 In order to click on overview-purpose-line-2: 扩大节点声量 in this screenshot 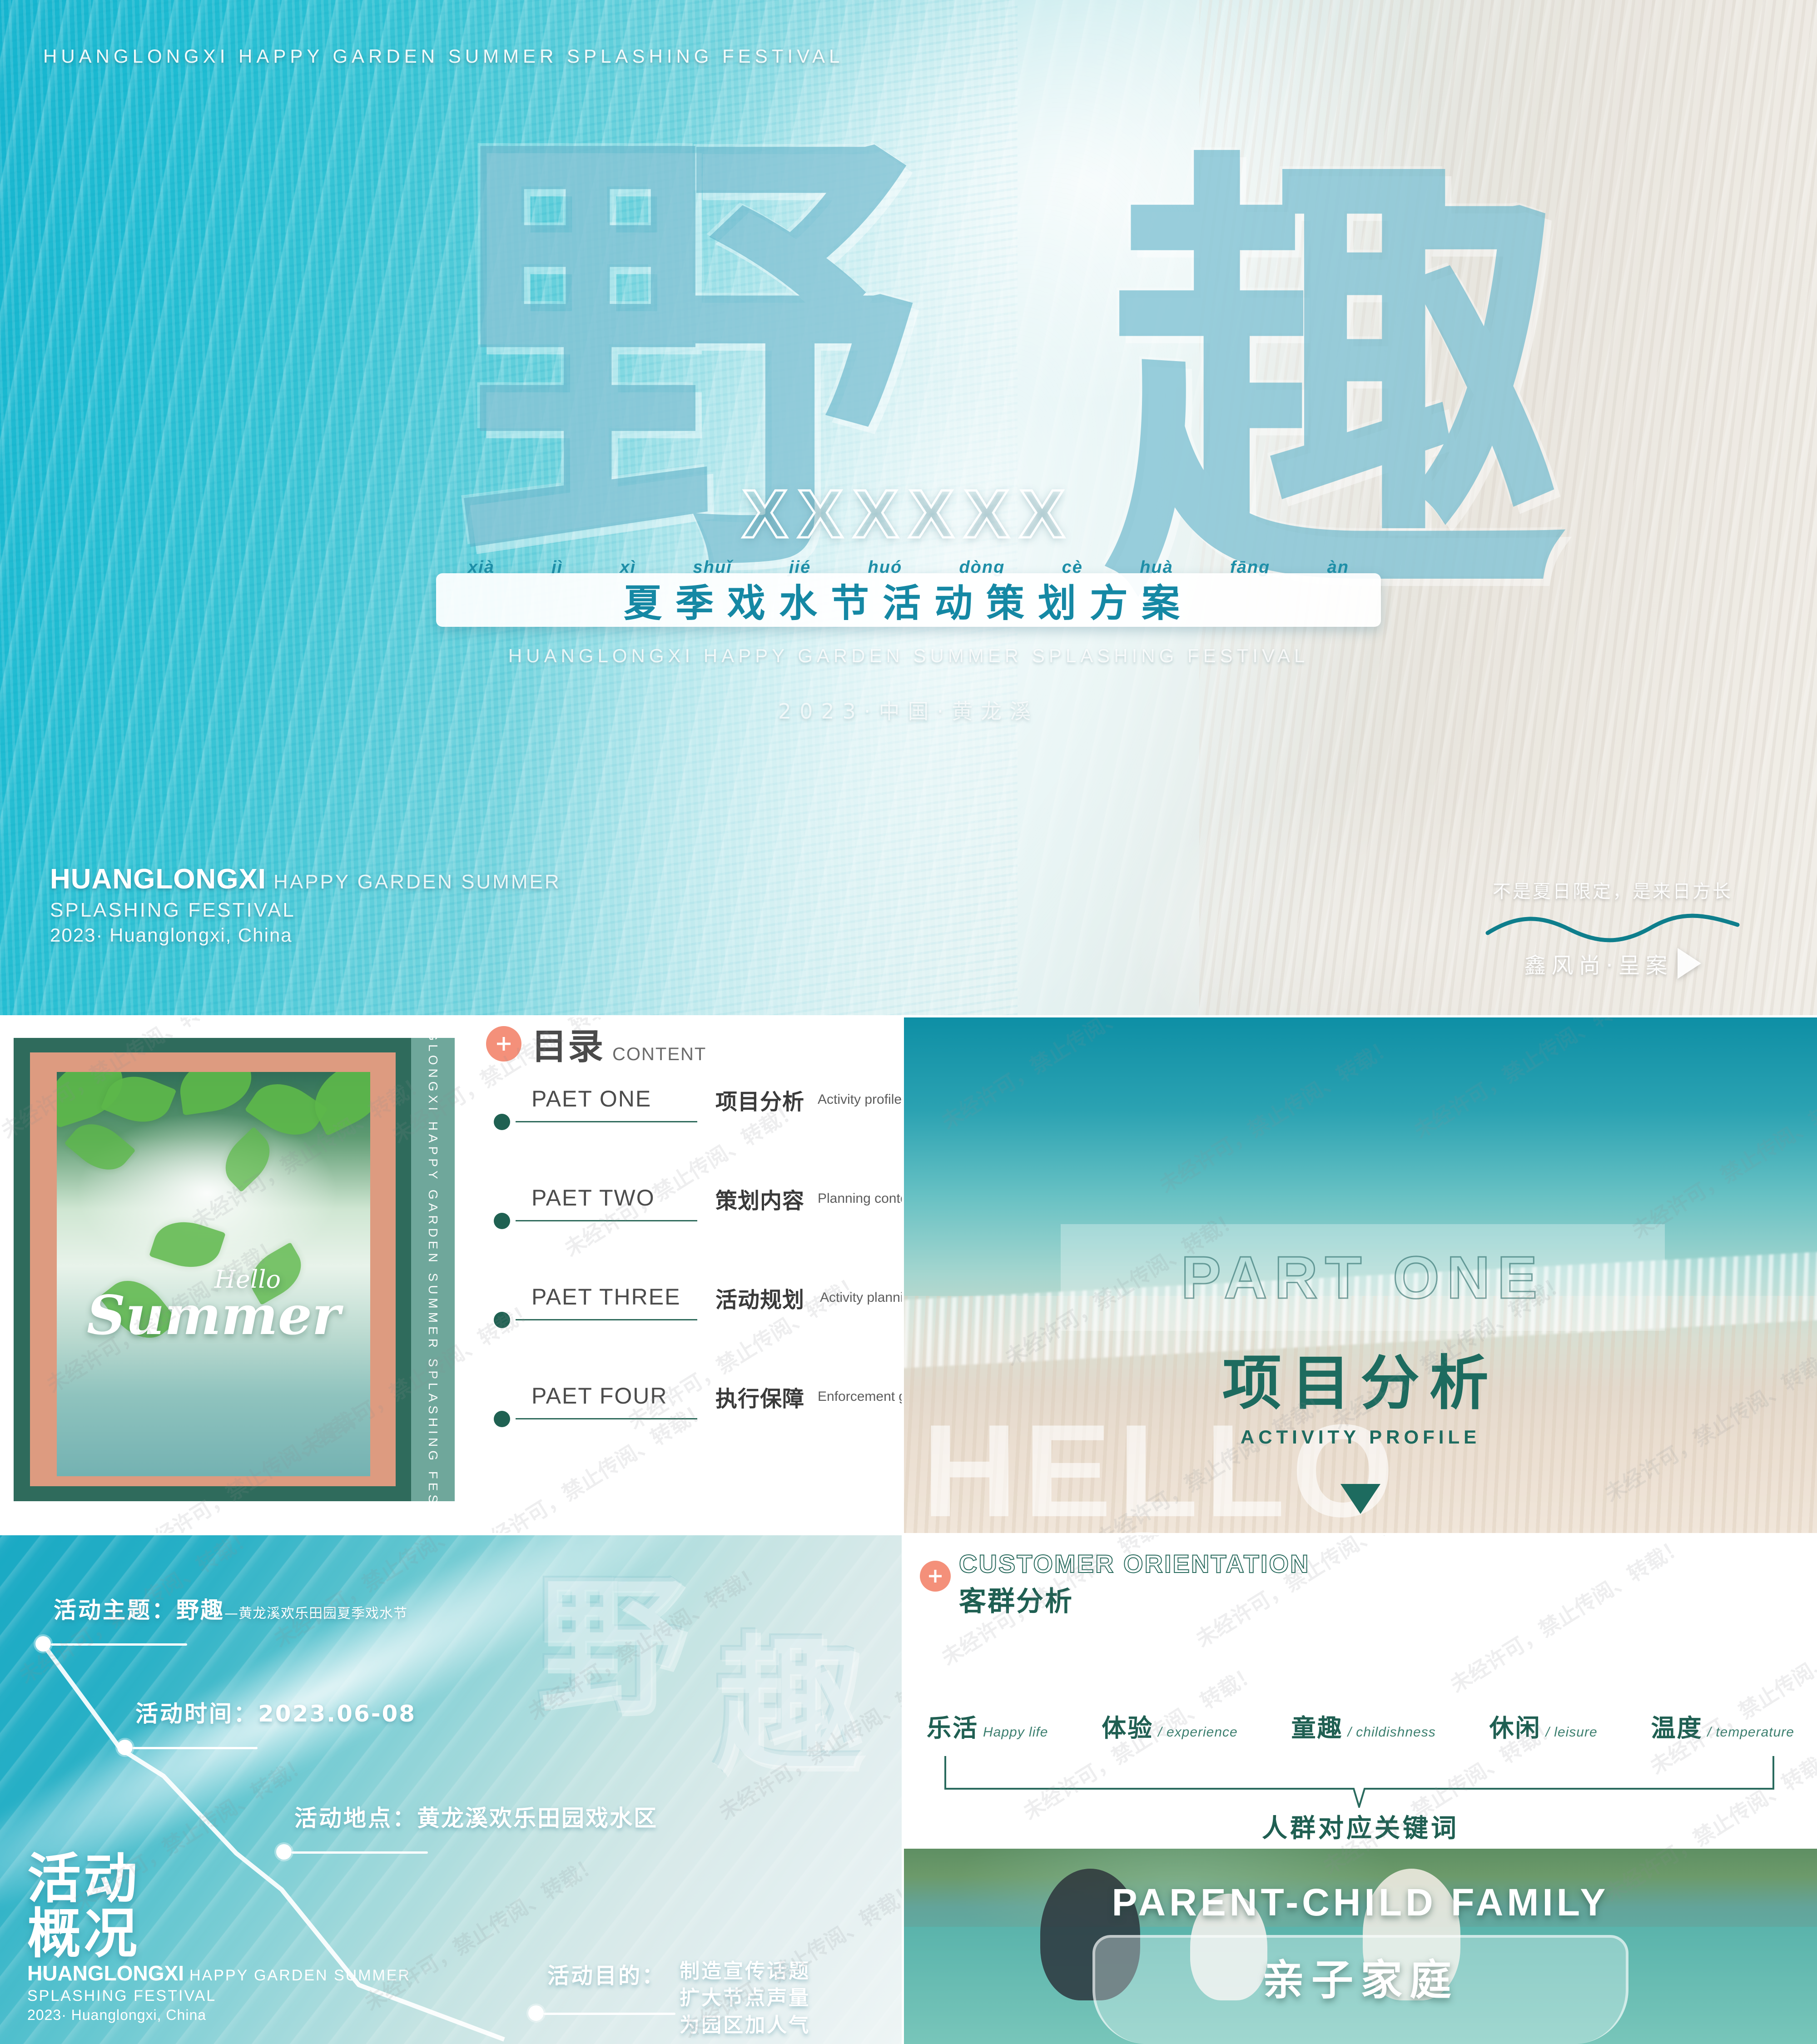, I will do `click(745, 1998)`.